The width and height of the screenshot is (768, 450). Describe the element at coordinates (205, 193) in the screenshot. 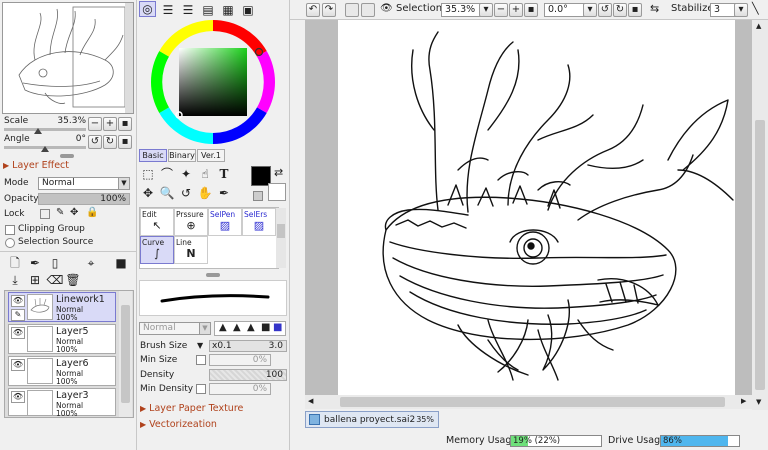

I see `pan-icon: ✋` at that location.